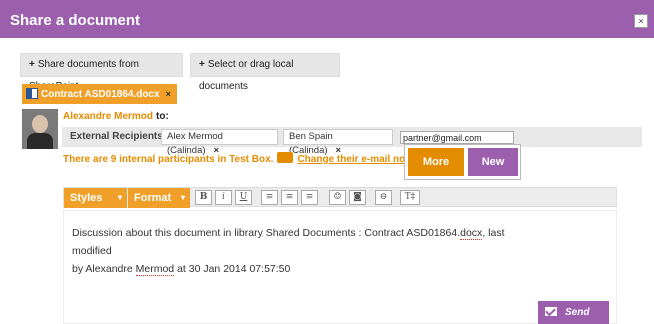 This screenshot has width=654, height=324. What do you see at coordinates (155, 269) in the screenshot?
I see `body-text-5: Mermod` at bounding box center [155, 269].